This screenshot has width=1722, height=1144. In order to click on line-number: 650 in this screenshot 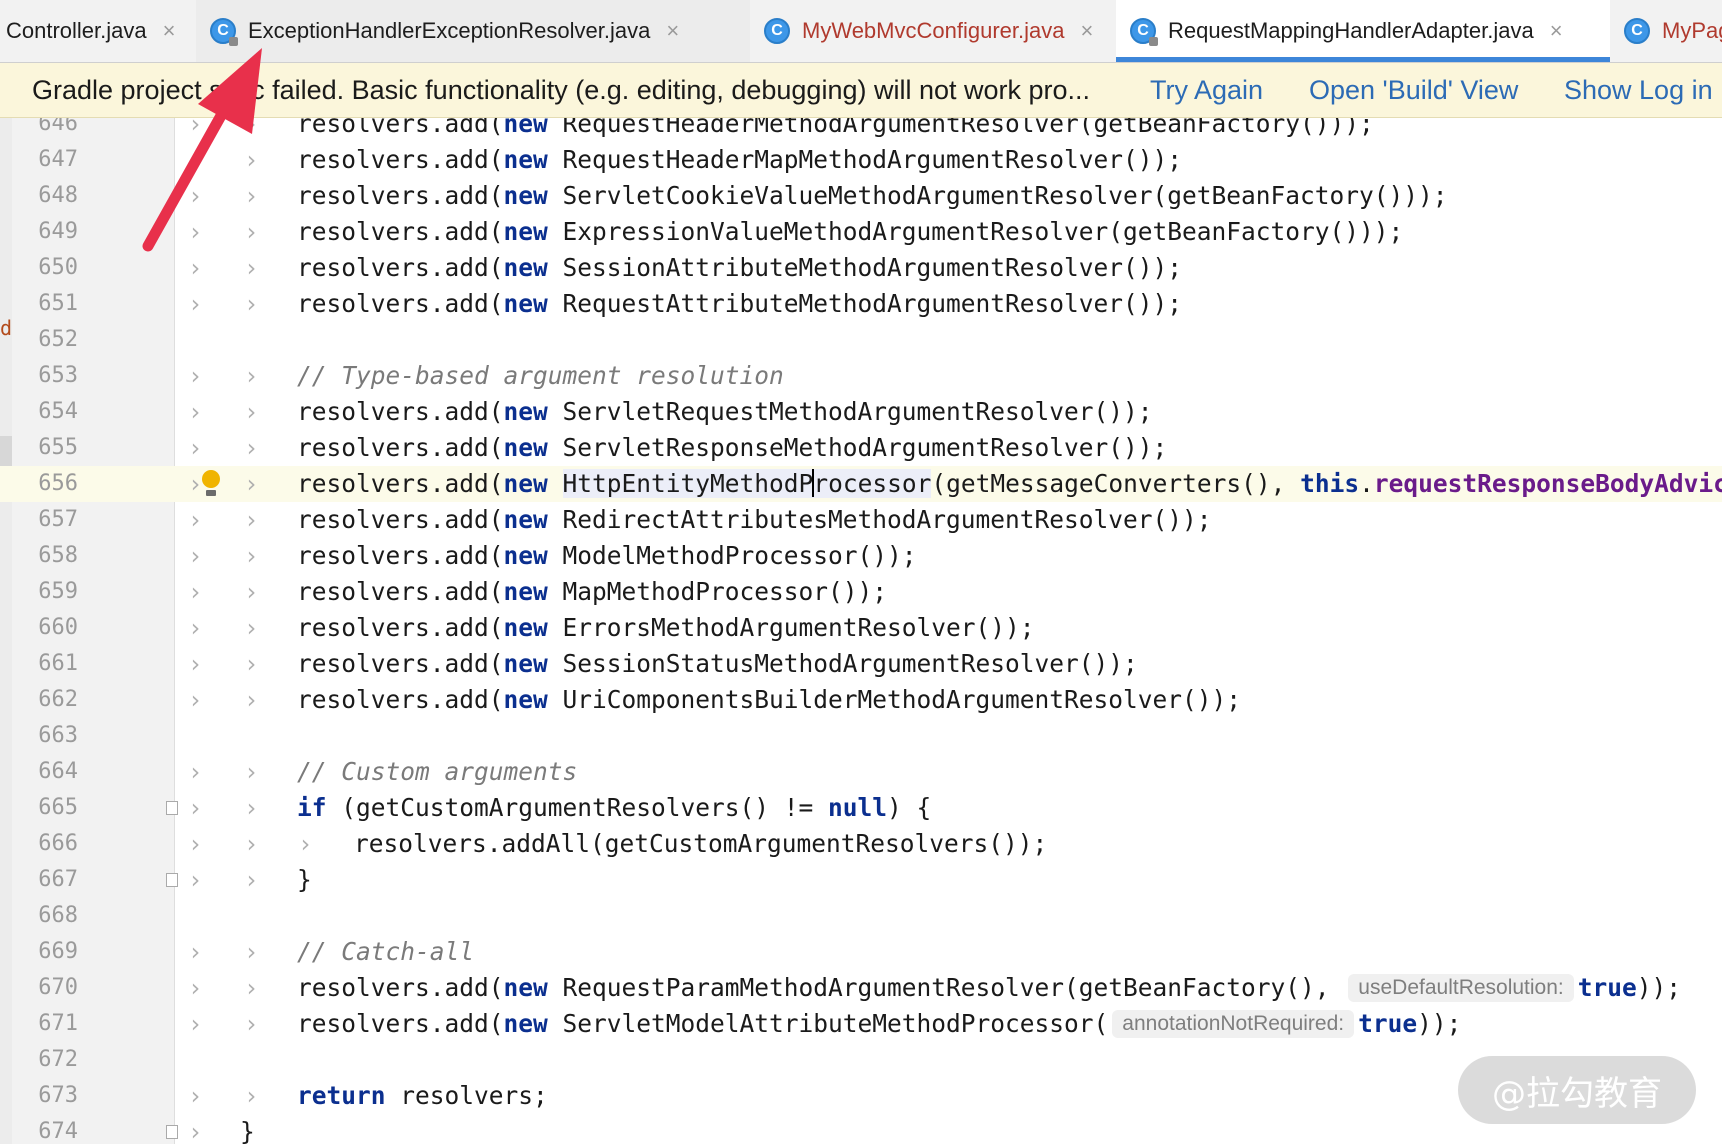, I will do `click(58, 267)`.